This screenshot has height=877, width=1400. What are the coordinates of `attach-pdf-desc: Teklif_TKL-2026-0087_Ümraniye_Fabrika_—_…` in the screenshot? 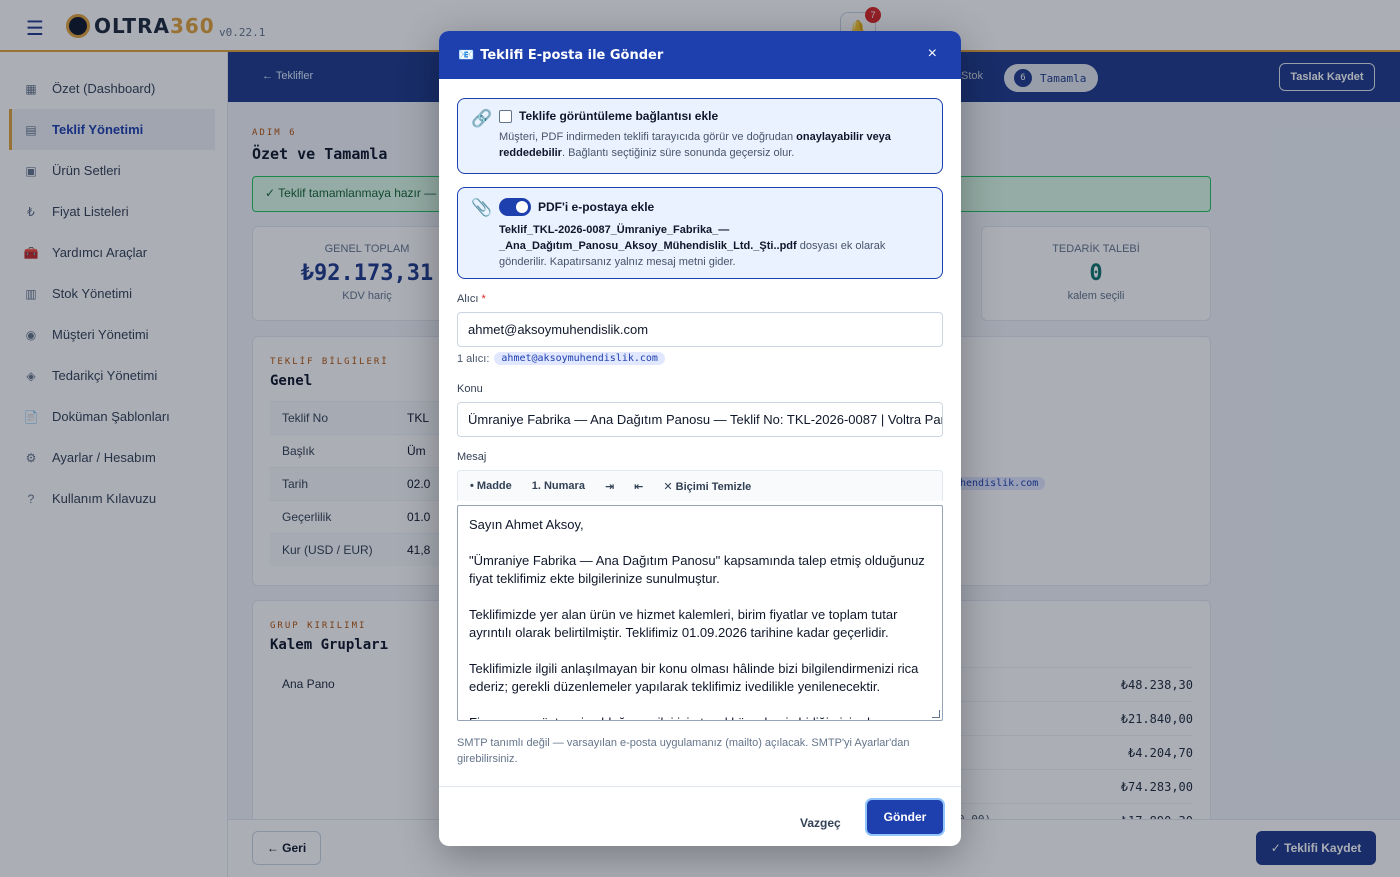 It's located at (692, 246).